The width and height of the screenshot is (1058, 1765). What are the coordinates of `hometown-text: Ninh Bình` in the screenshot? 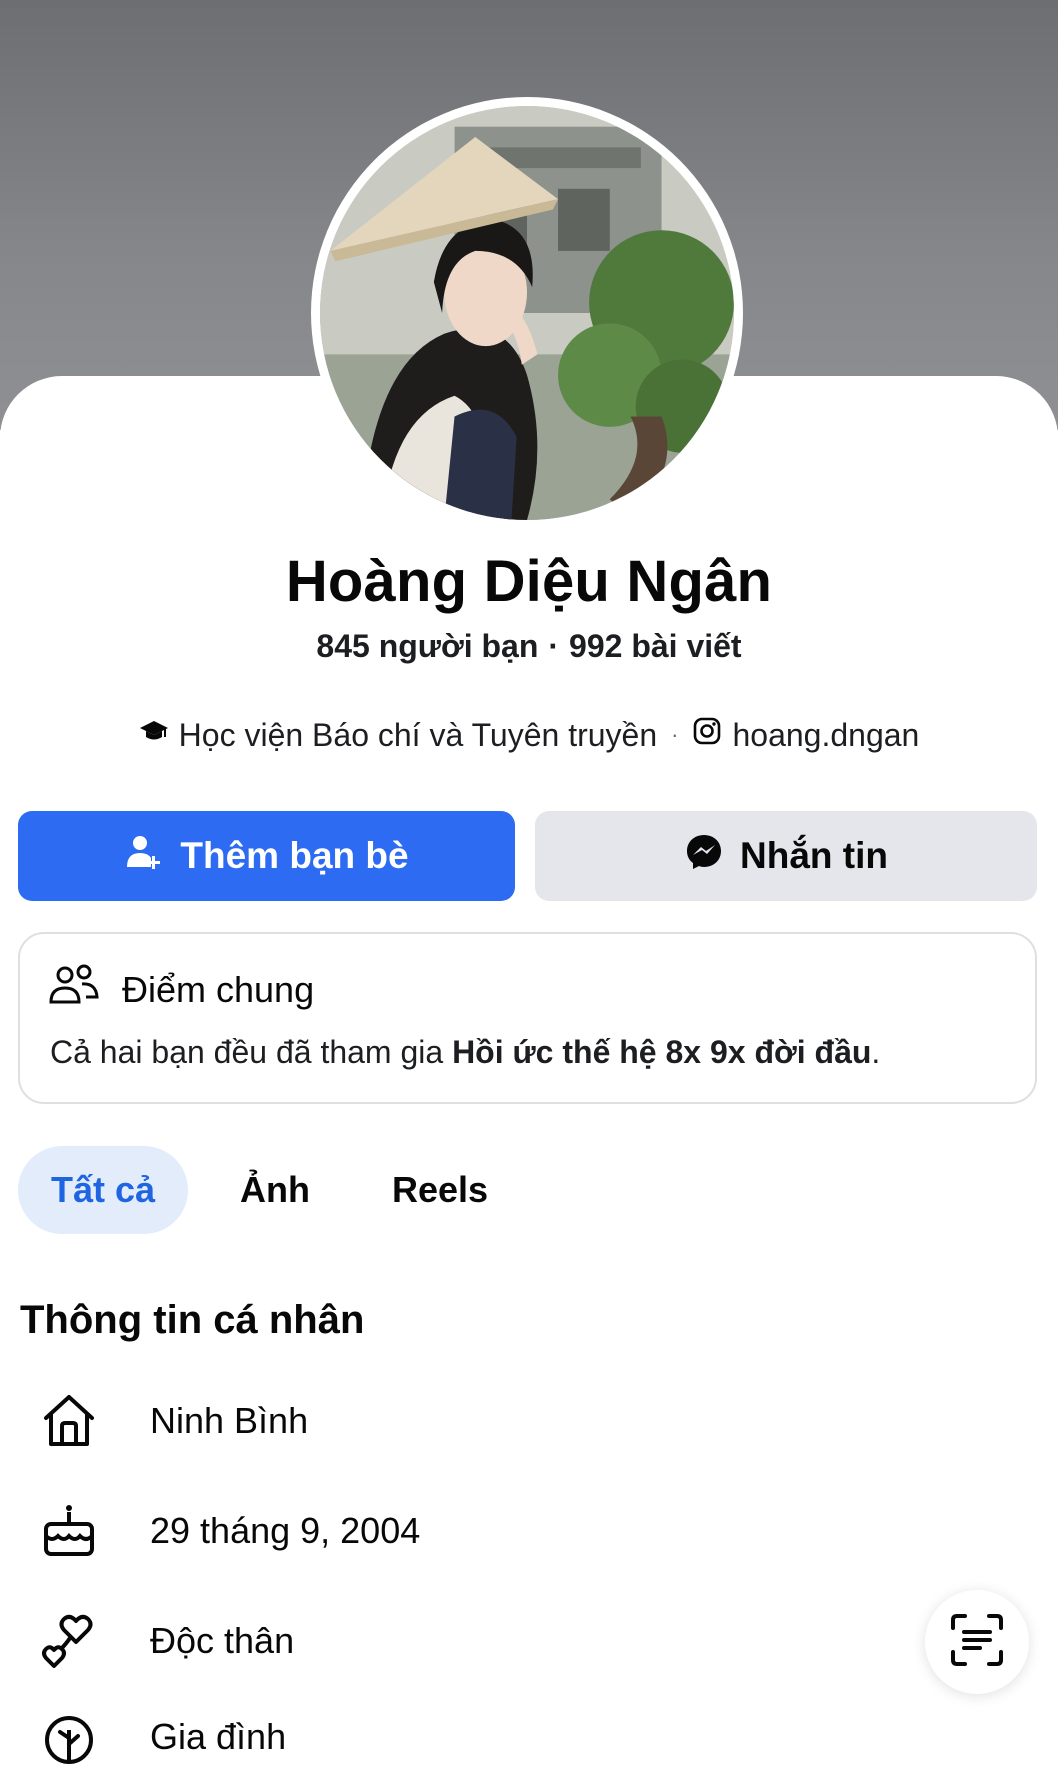 It's located at (229, 1420).